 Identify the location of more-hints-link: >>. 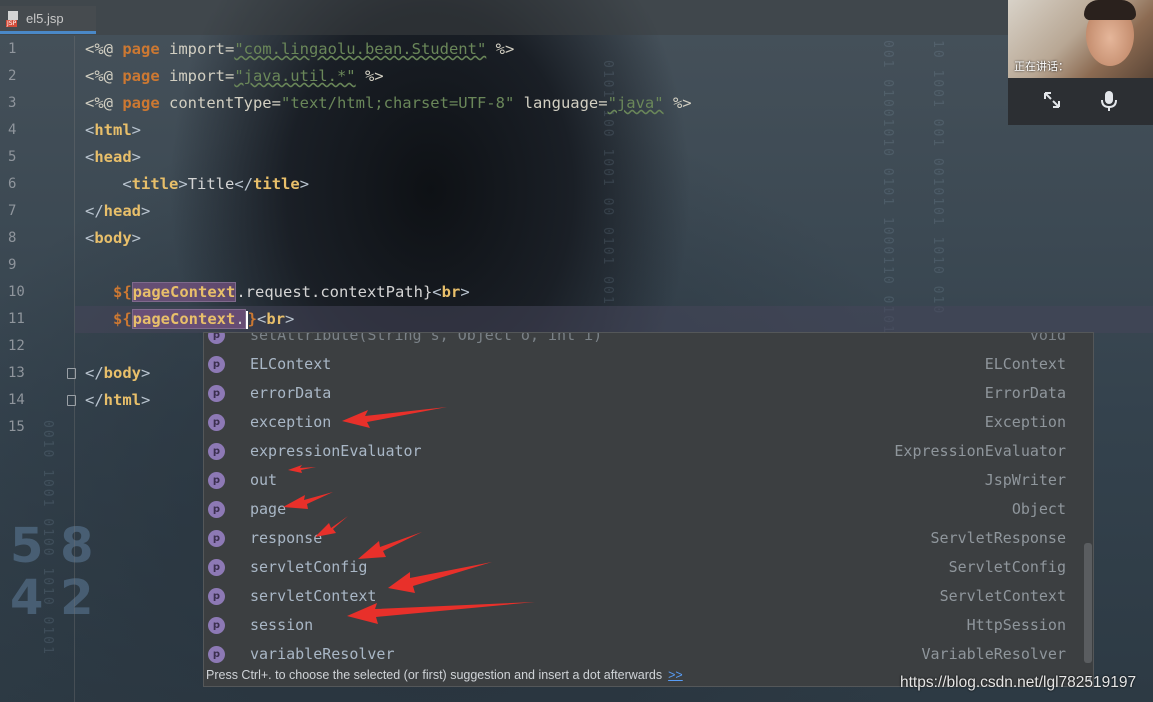
(675, 675).